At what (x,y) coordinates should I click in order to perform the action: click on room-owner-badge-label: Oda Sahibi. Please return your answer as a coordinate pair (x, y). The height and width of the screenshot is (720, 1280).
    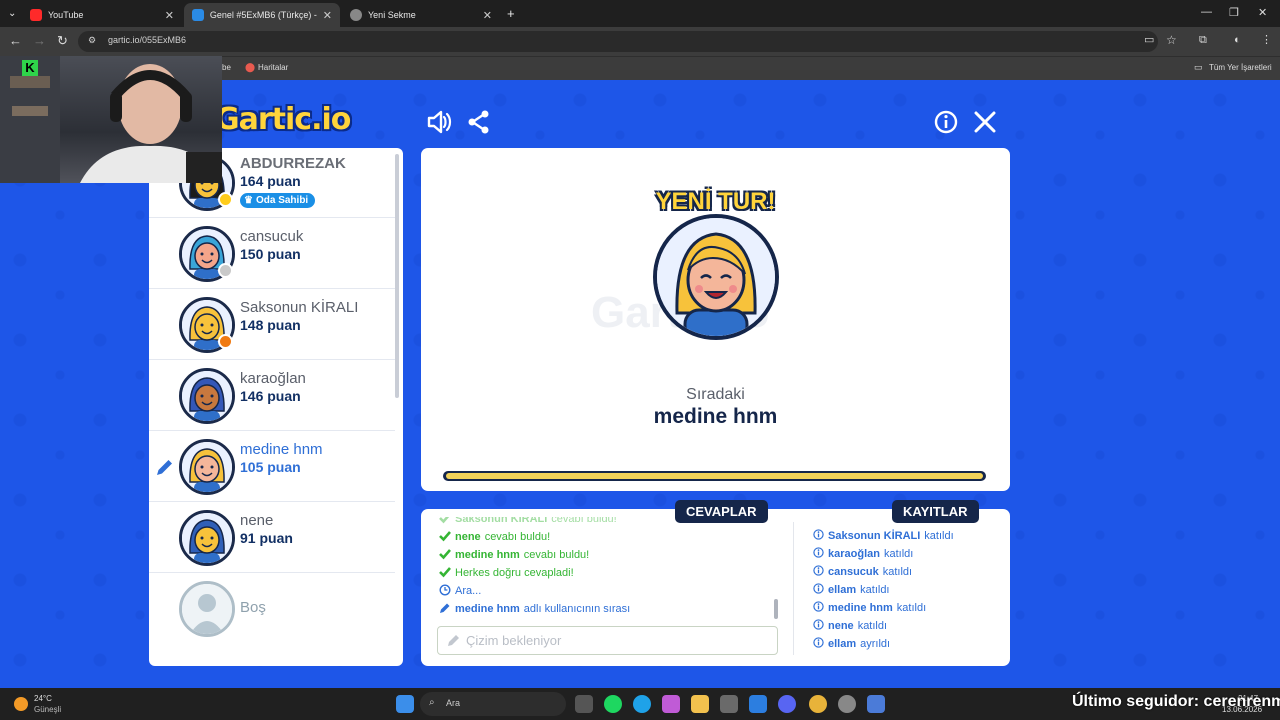
    Looking at the image, I should click on (282, 200).